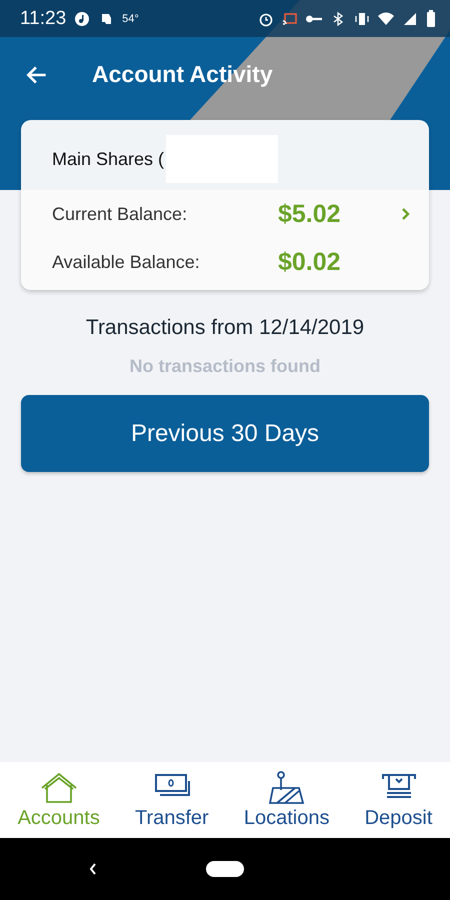 The image size is (450, 900). Describe the element at coordinates (310, 214) in the screenshot. I see `balance-amount: $5.02` at that location.